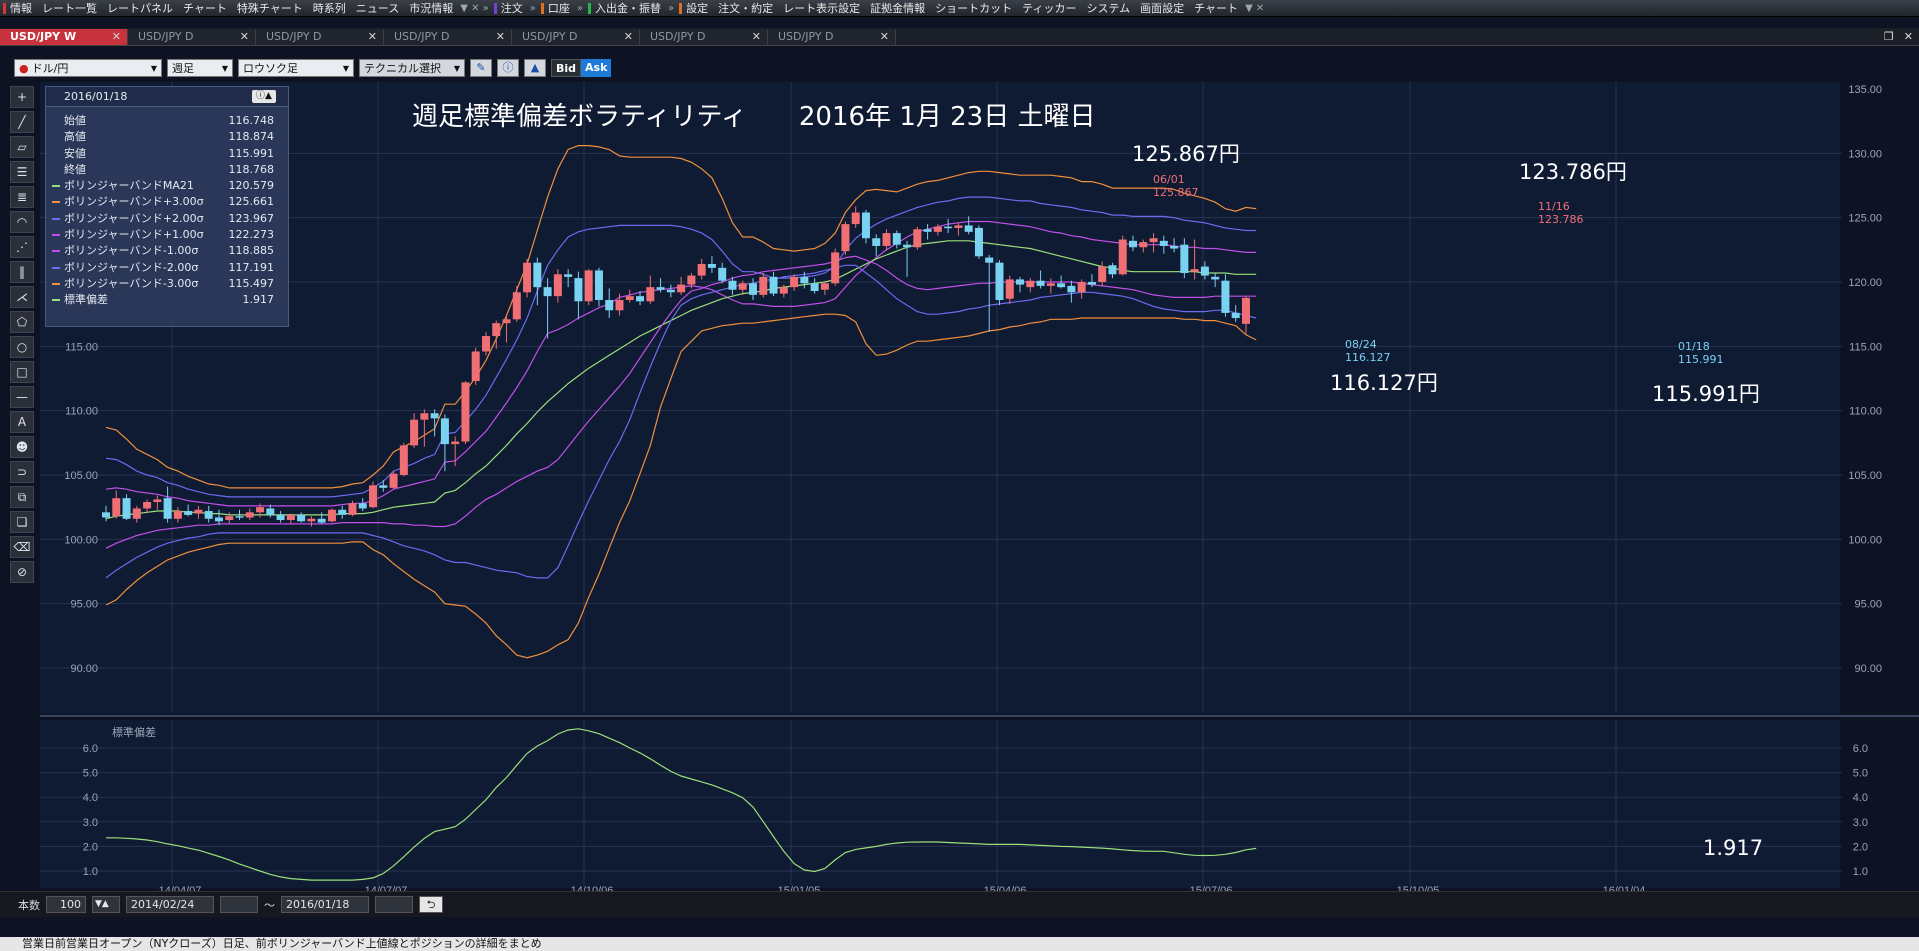 This screenshot has width=1919, height=951. What do you see at coordinates (239, 904) in the screenshot?
I see `start-time-input` at bounding box center [239, 904].